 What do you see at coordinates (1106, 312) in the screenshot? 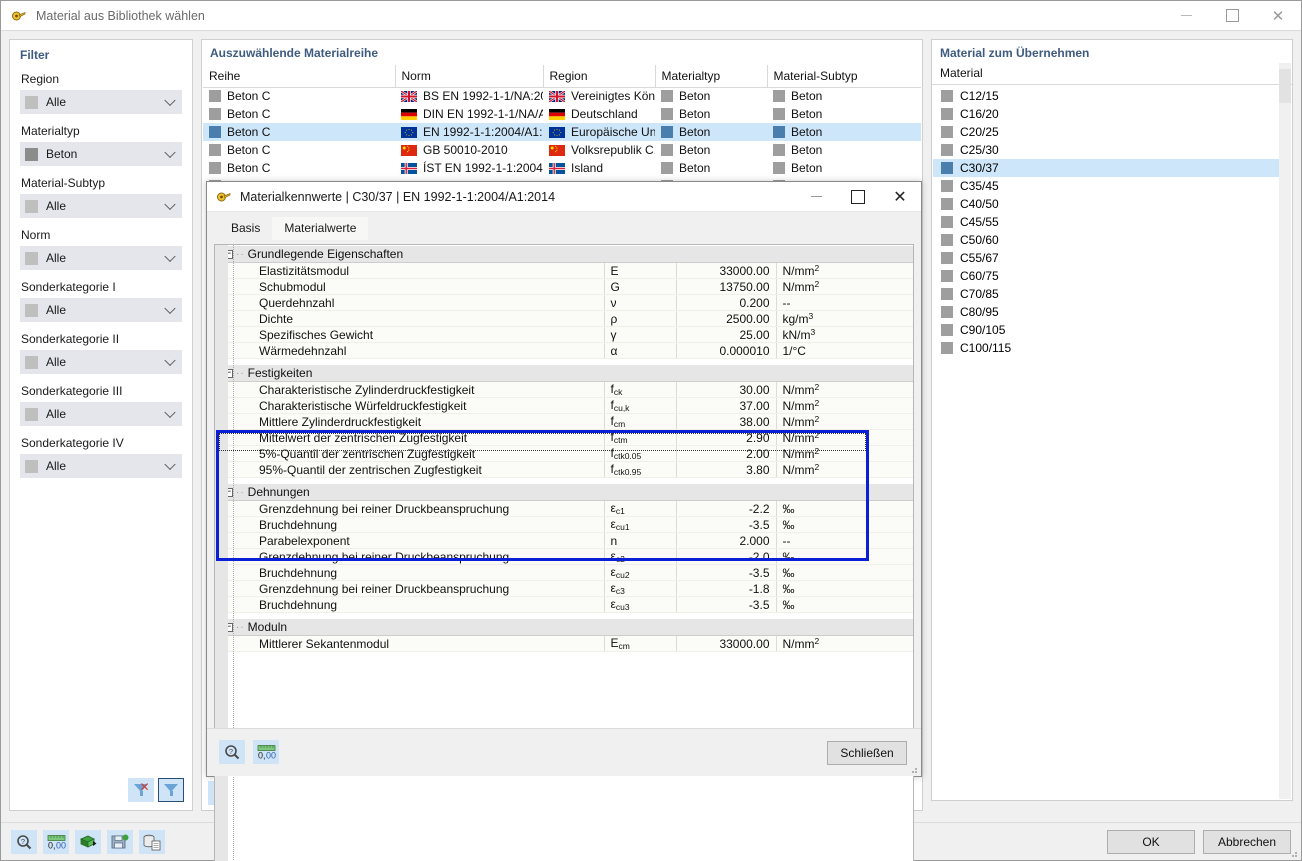
I see `list-item: C80/95` at bounding box center [1106, 312].